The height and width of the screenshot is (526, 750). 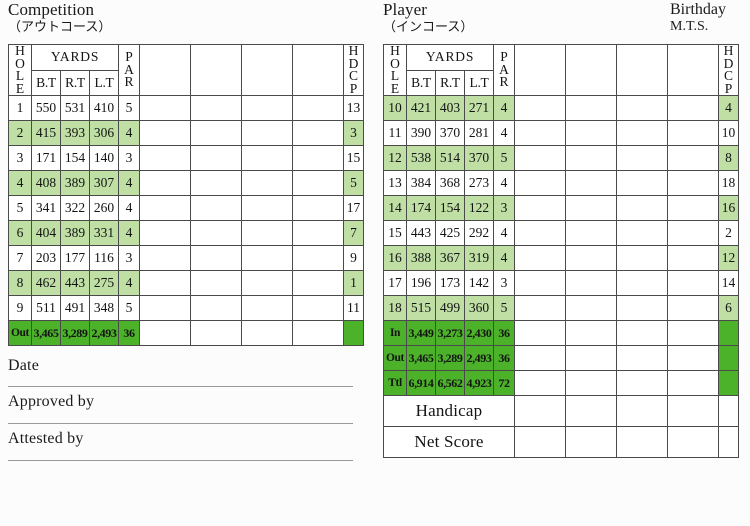 I want to click on handicap-hdcp-cell, so click(x=728, y=411).